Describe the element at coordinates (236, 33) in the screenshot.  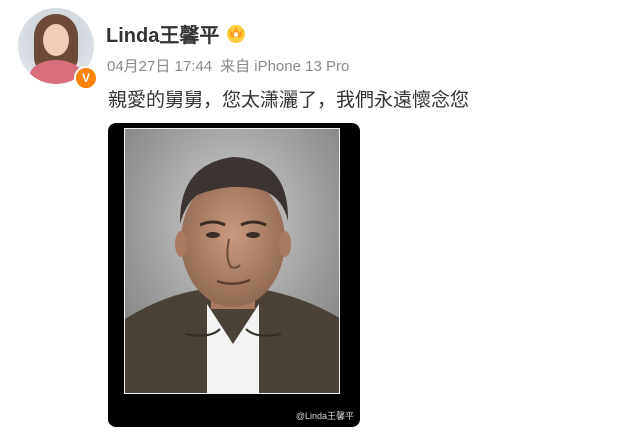
I see `crown-icon` at that location.